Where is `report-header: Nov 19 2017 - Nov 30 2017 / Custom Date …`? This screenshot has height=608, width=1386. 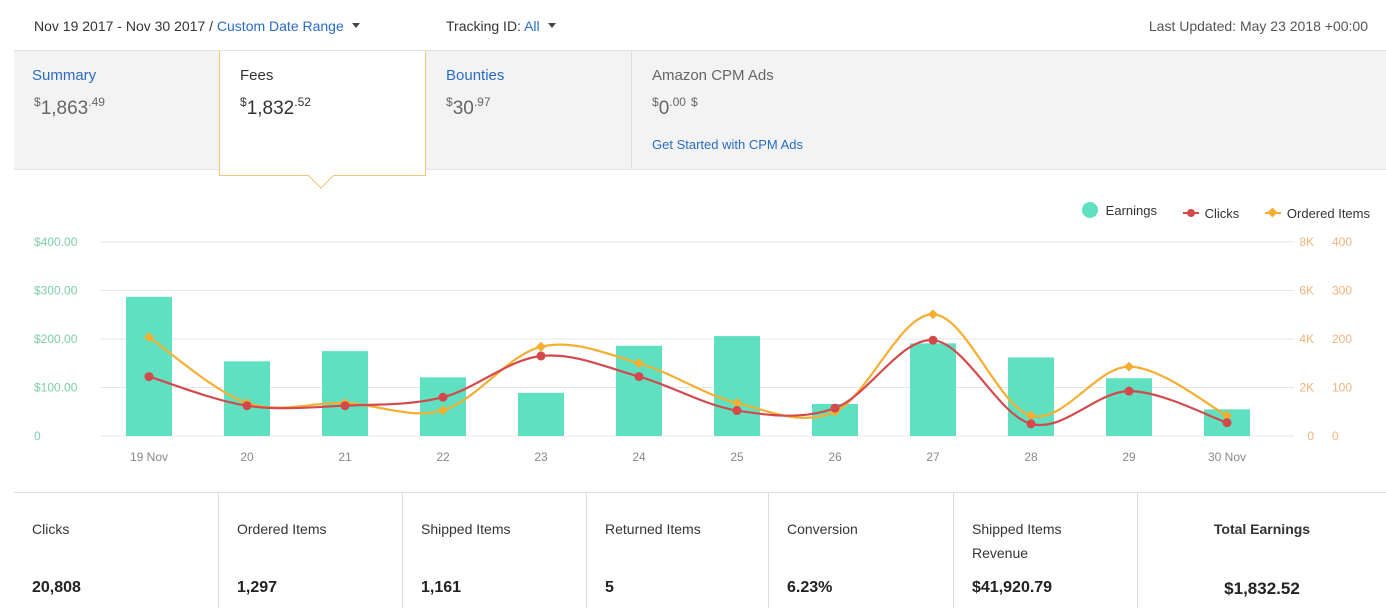
report-header: Nov 19 2017 - Nov 30 2017 / Custom Date … is located at coordinates (700, 25).